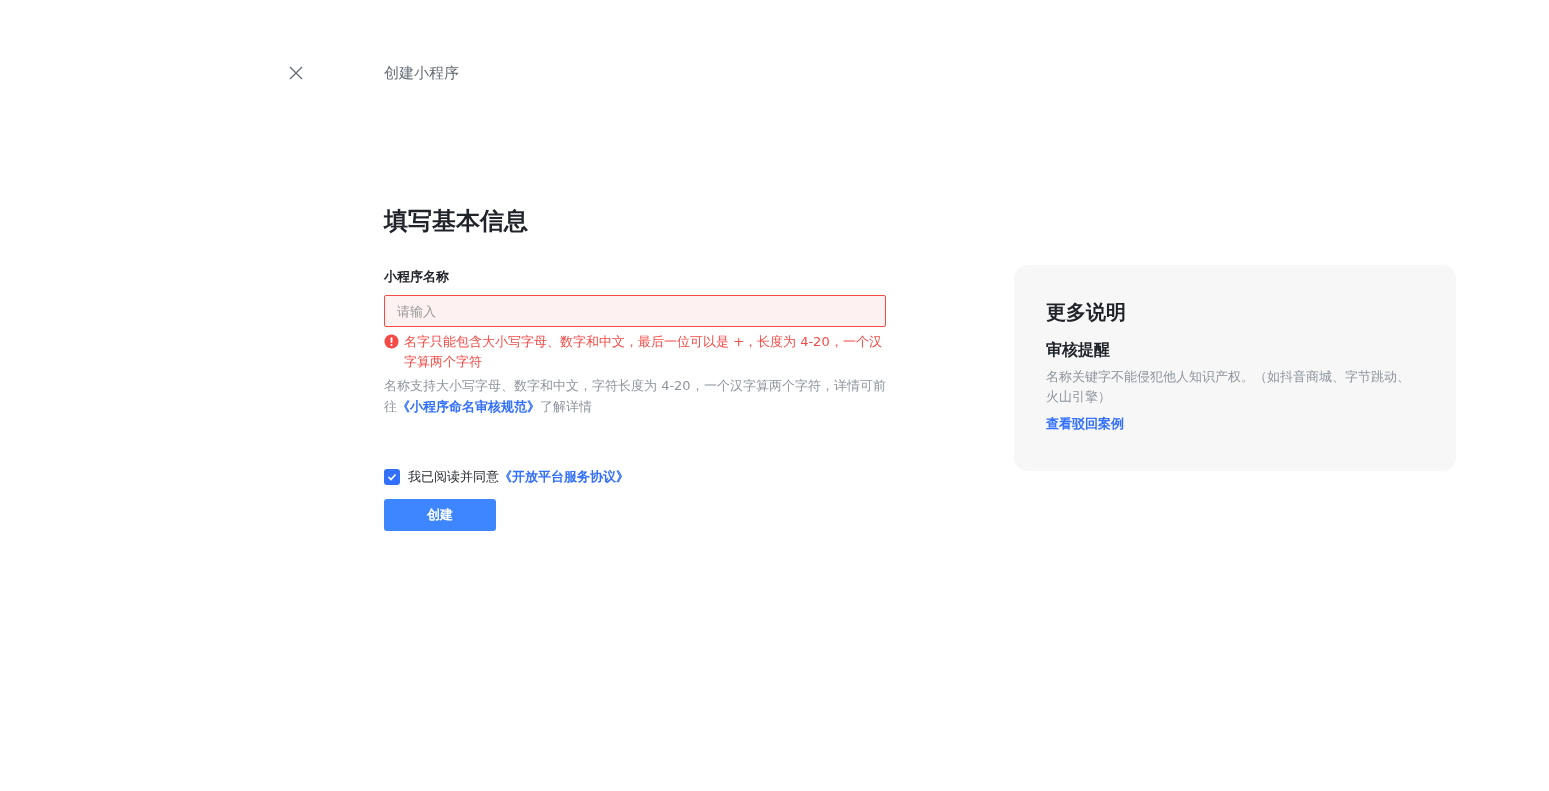 The height and width of the screenshot is (791, 1549). Describe the element at coordinates (468, 406) in the screenshot. I see `naming-rules-link: 《小程序命名审核规范》` at that location.